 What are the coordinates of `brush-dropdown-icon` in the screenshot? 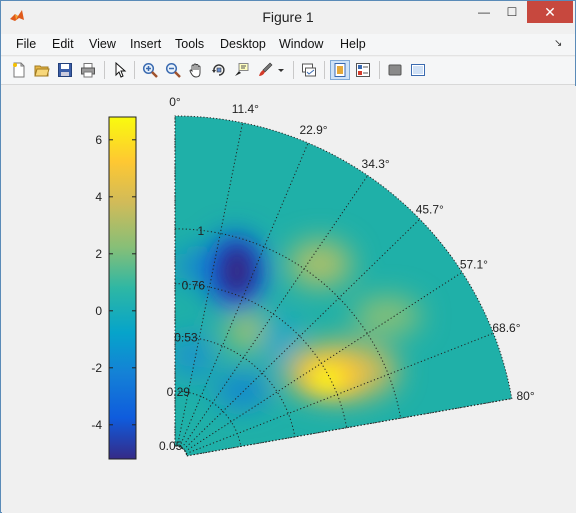 It's located at (281, 70).